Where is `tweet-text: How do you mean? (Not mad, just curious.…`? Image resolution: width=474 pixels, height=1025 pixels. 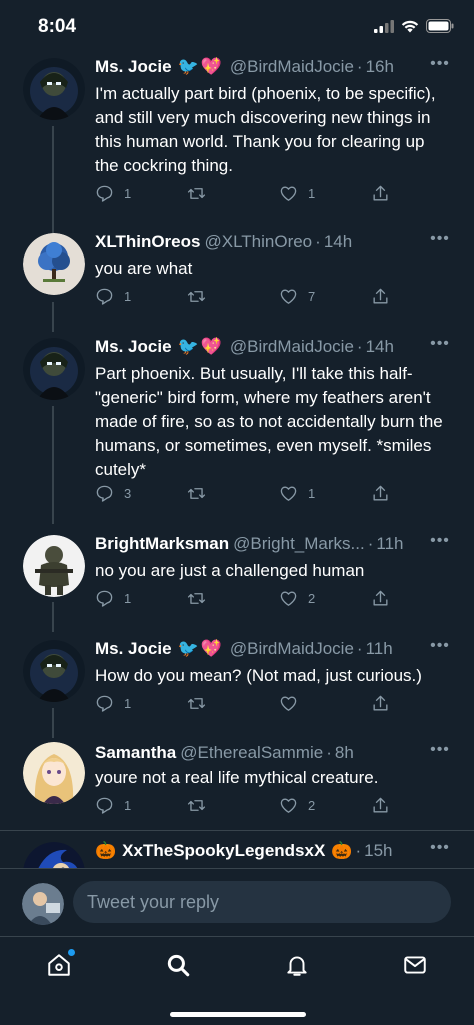
tweet-text: How do you mean? (Not mad, just curious.… is located at coordinates (258, 675).